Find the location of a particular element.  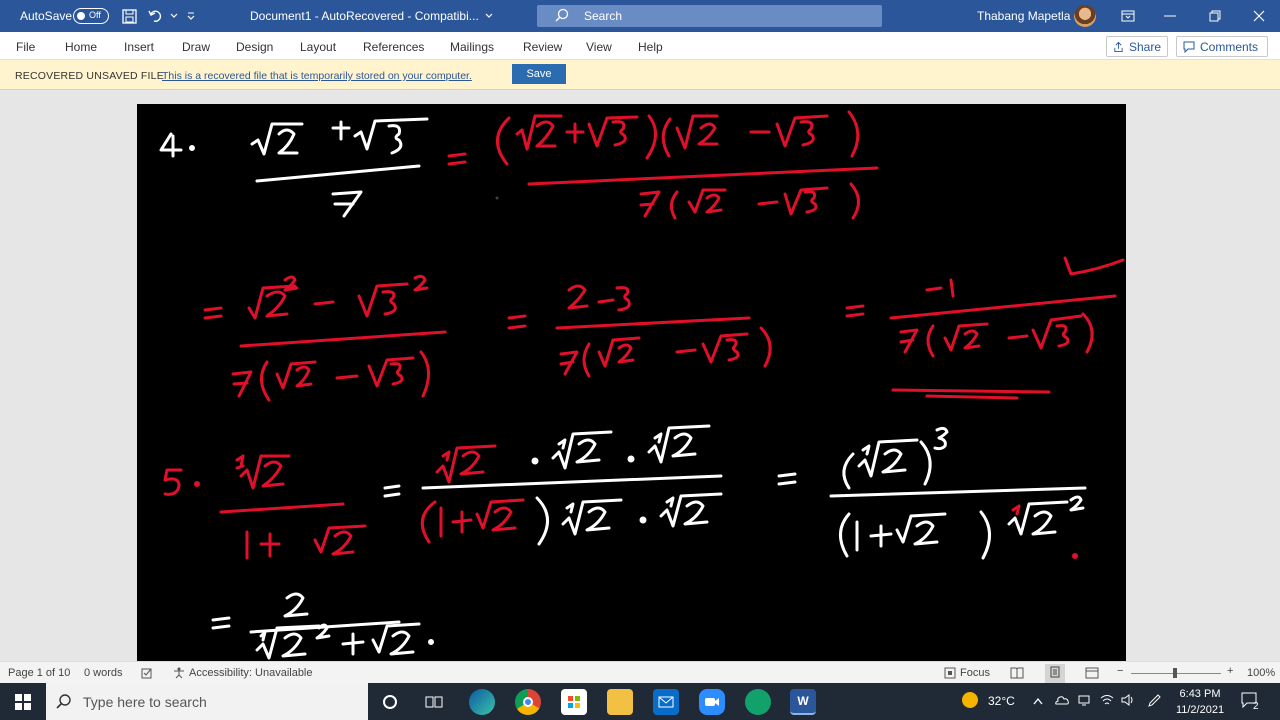

show-hidden-icons-icon is located at coordinates (1038, 701).